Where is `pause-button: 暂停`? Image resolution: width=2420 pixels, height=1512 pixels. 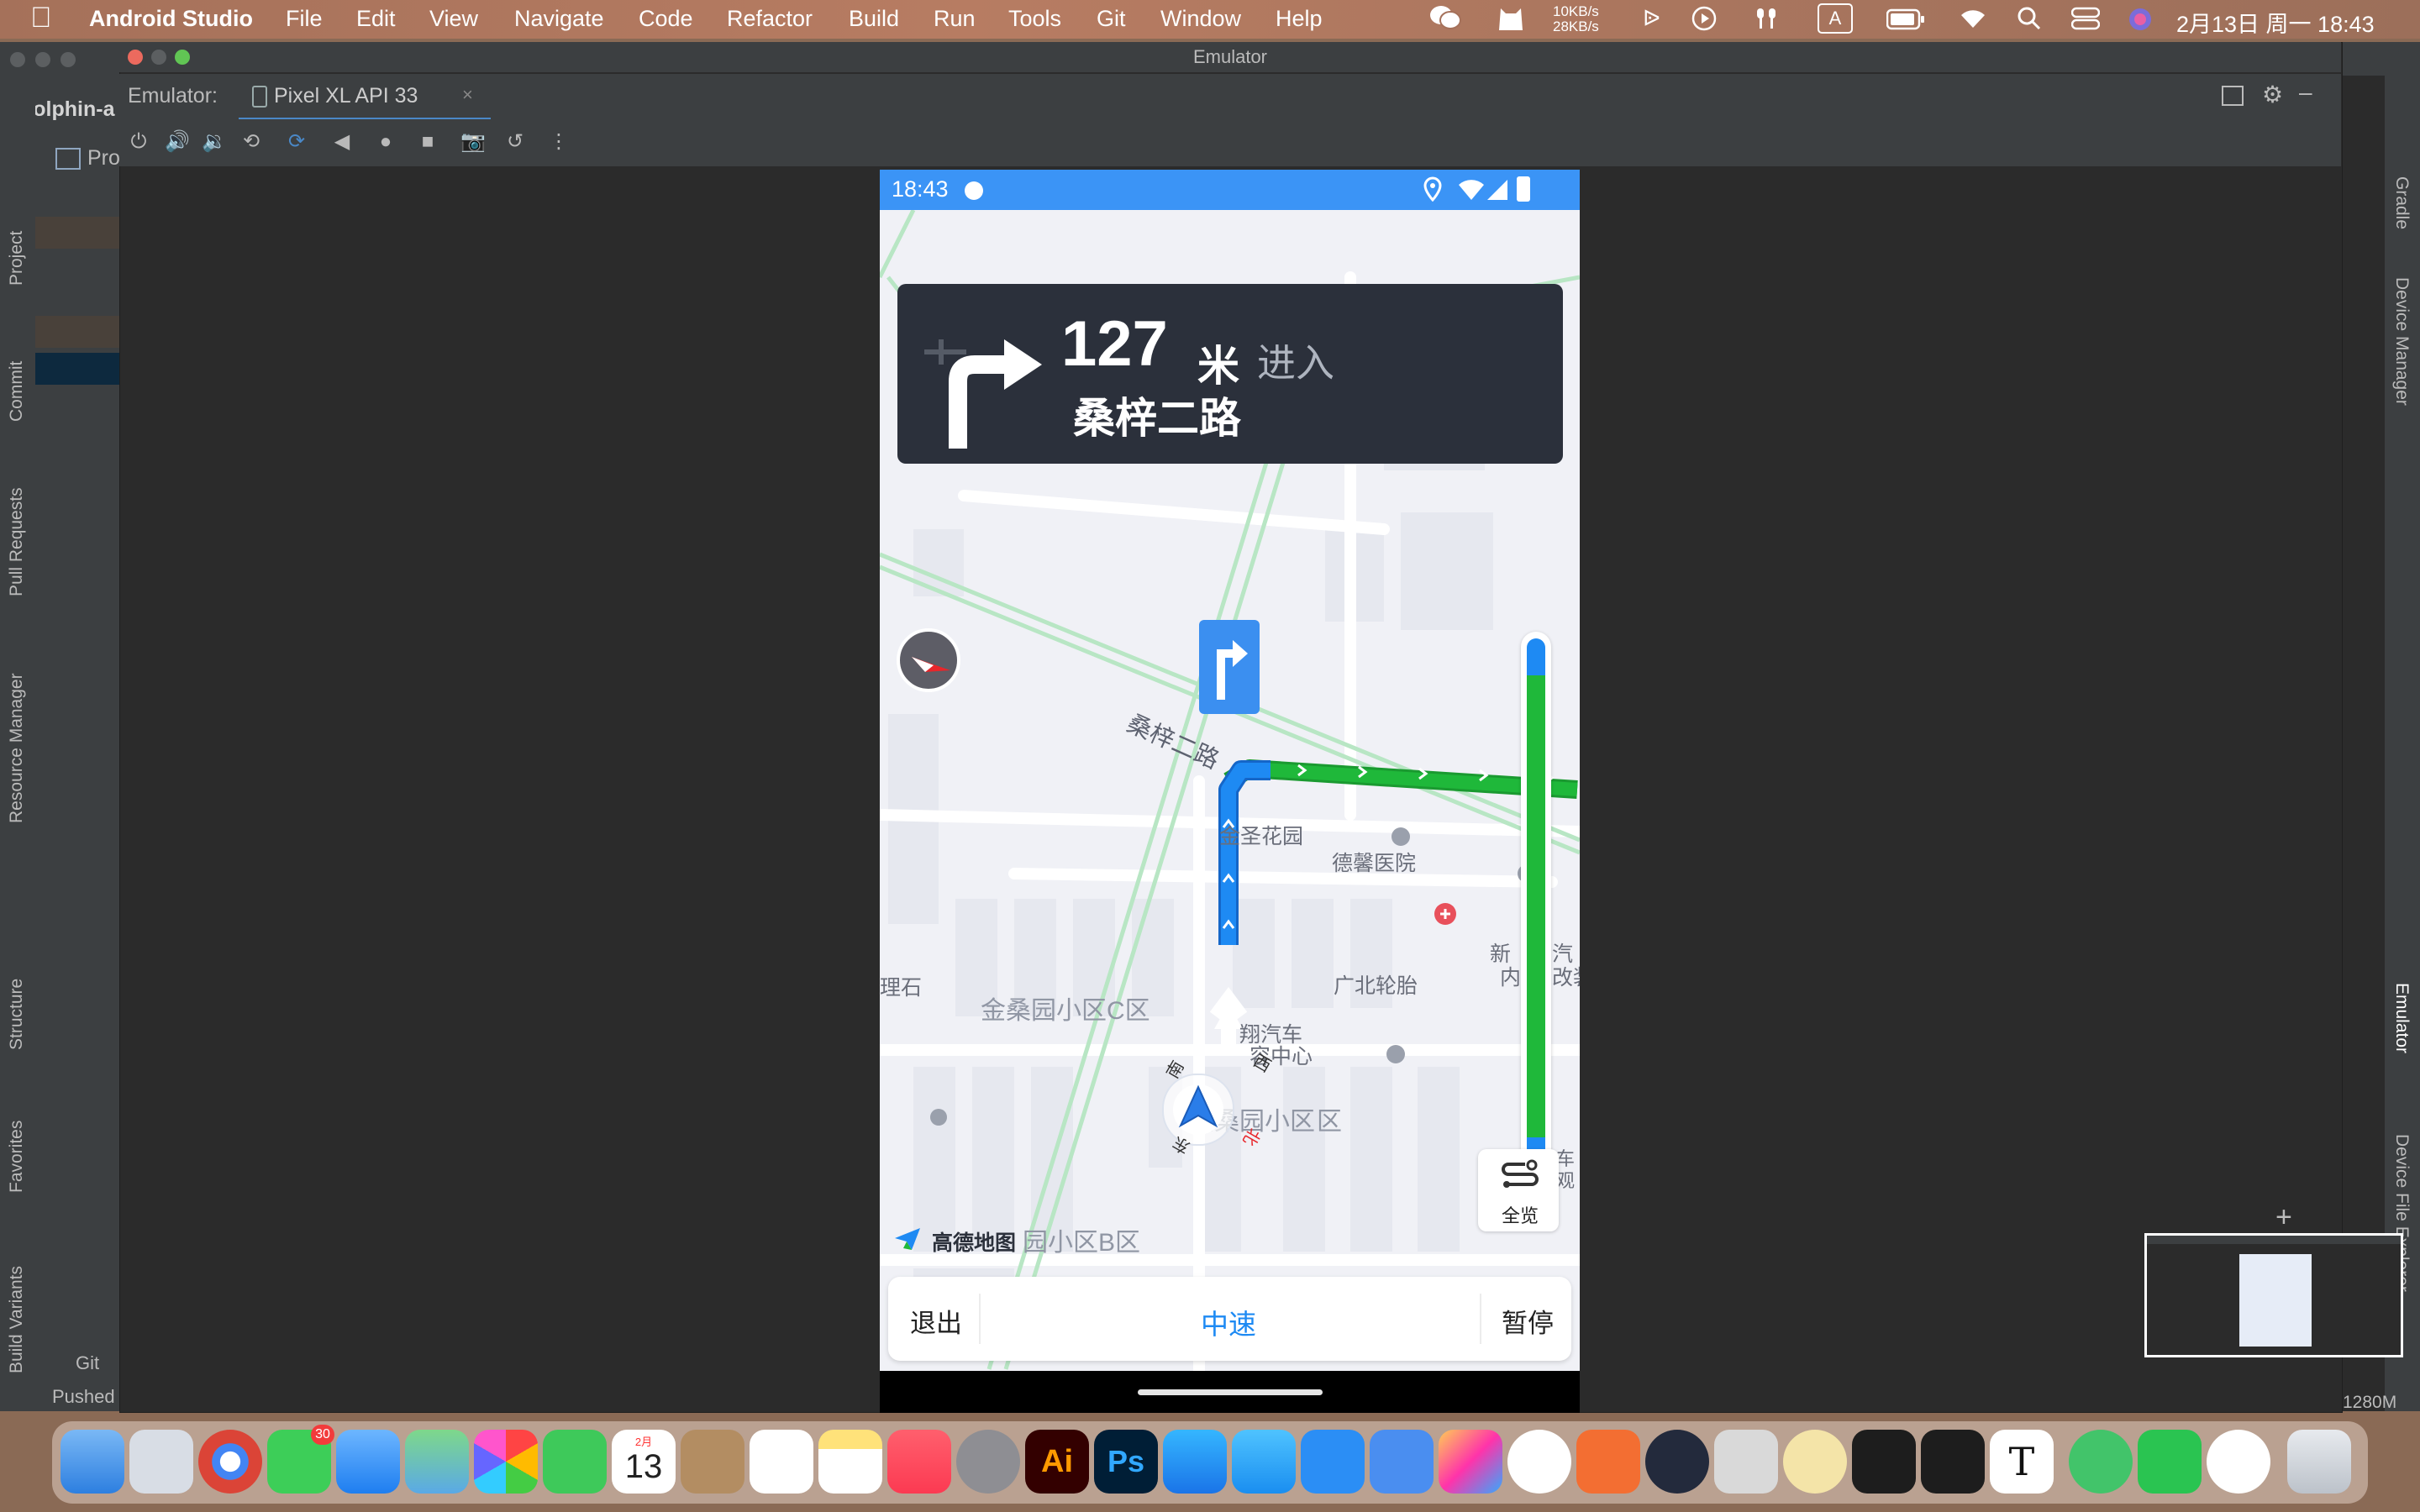
pause-button: 暂停 is located at coordinates (1528, 1321).